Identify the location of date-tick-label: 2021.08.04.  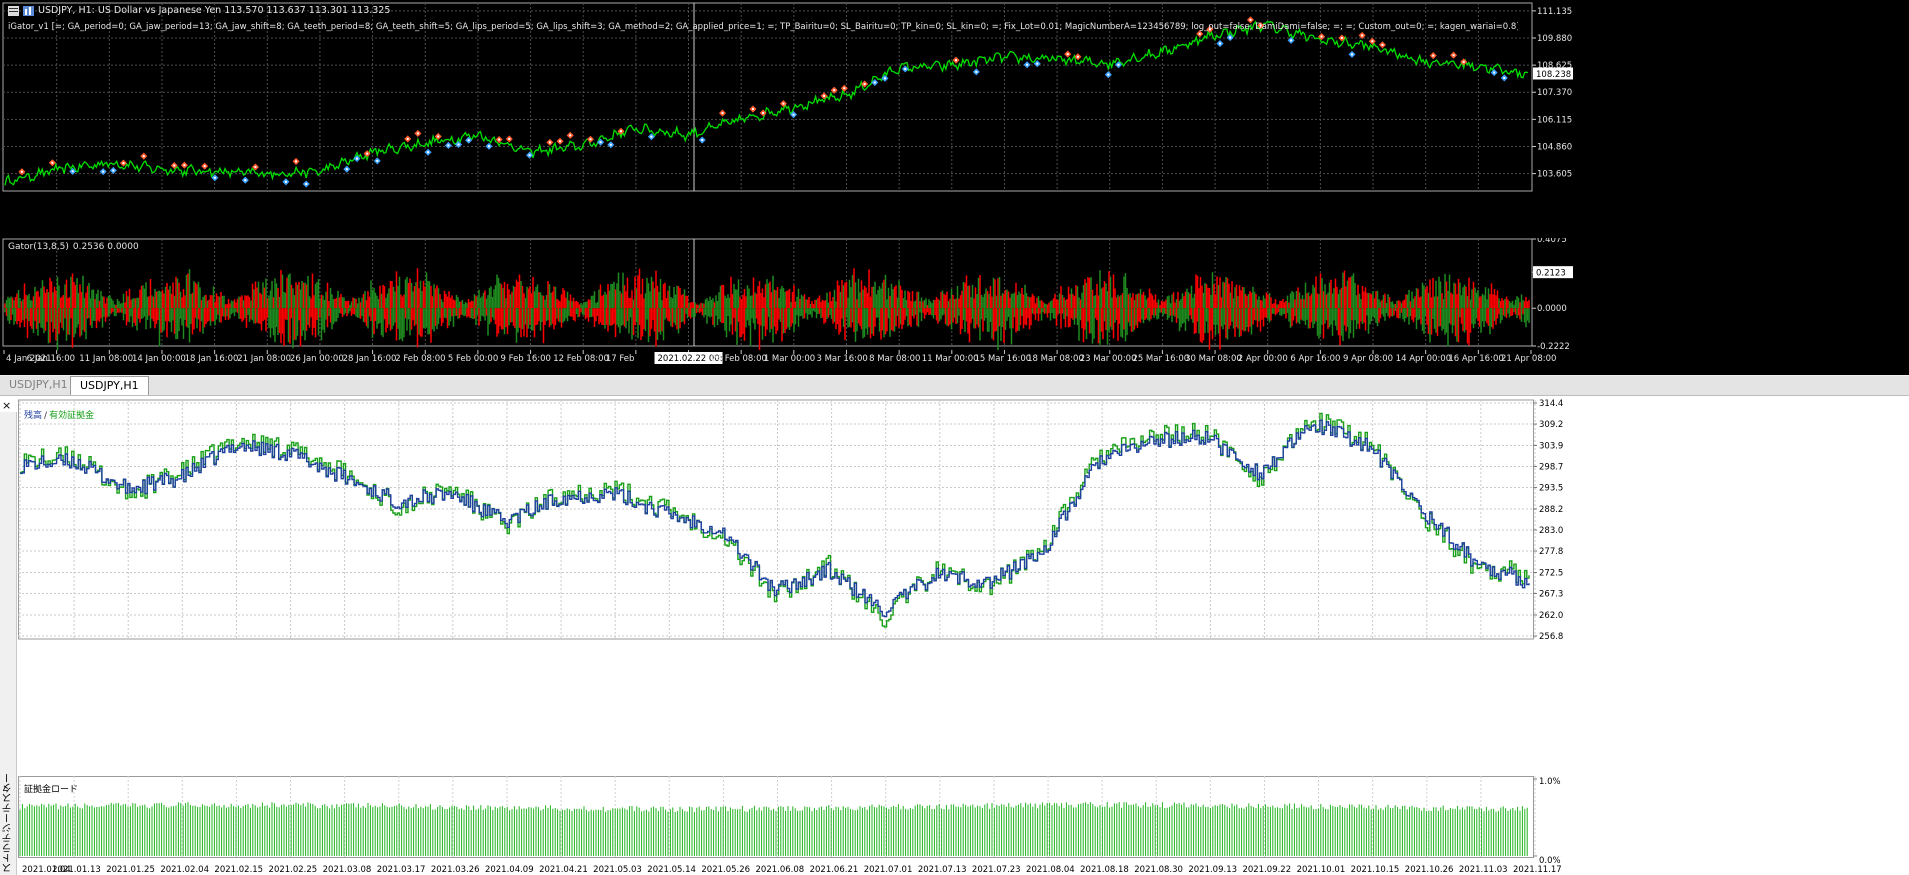
(1050, 870).